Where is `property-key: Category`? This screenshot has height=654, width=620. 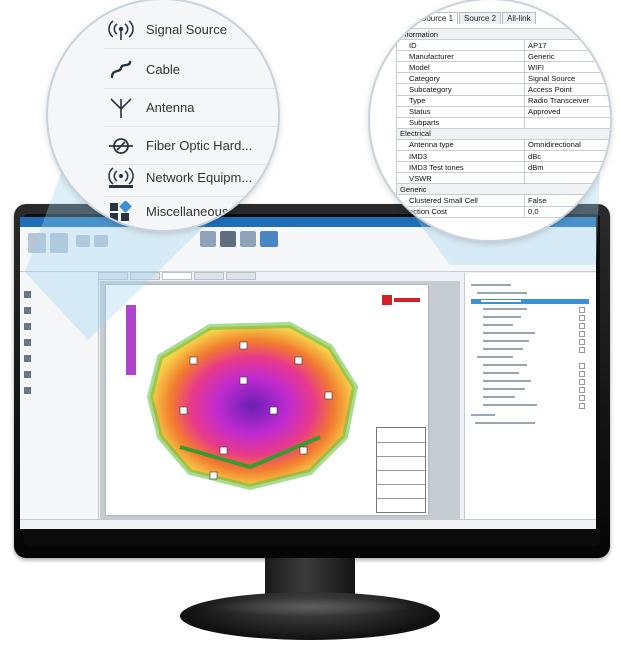
property-key: Category is located at coordinates (460, 78).